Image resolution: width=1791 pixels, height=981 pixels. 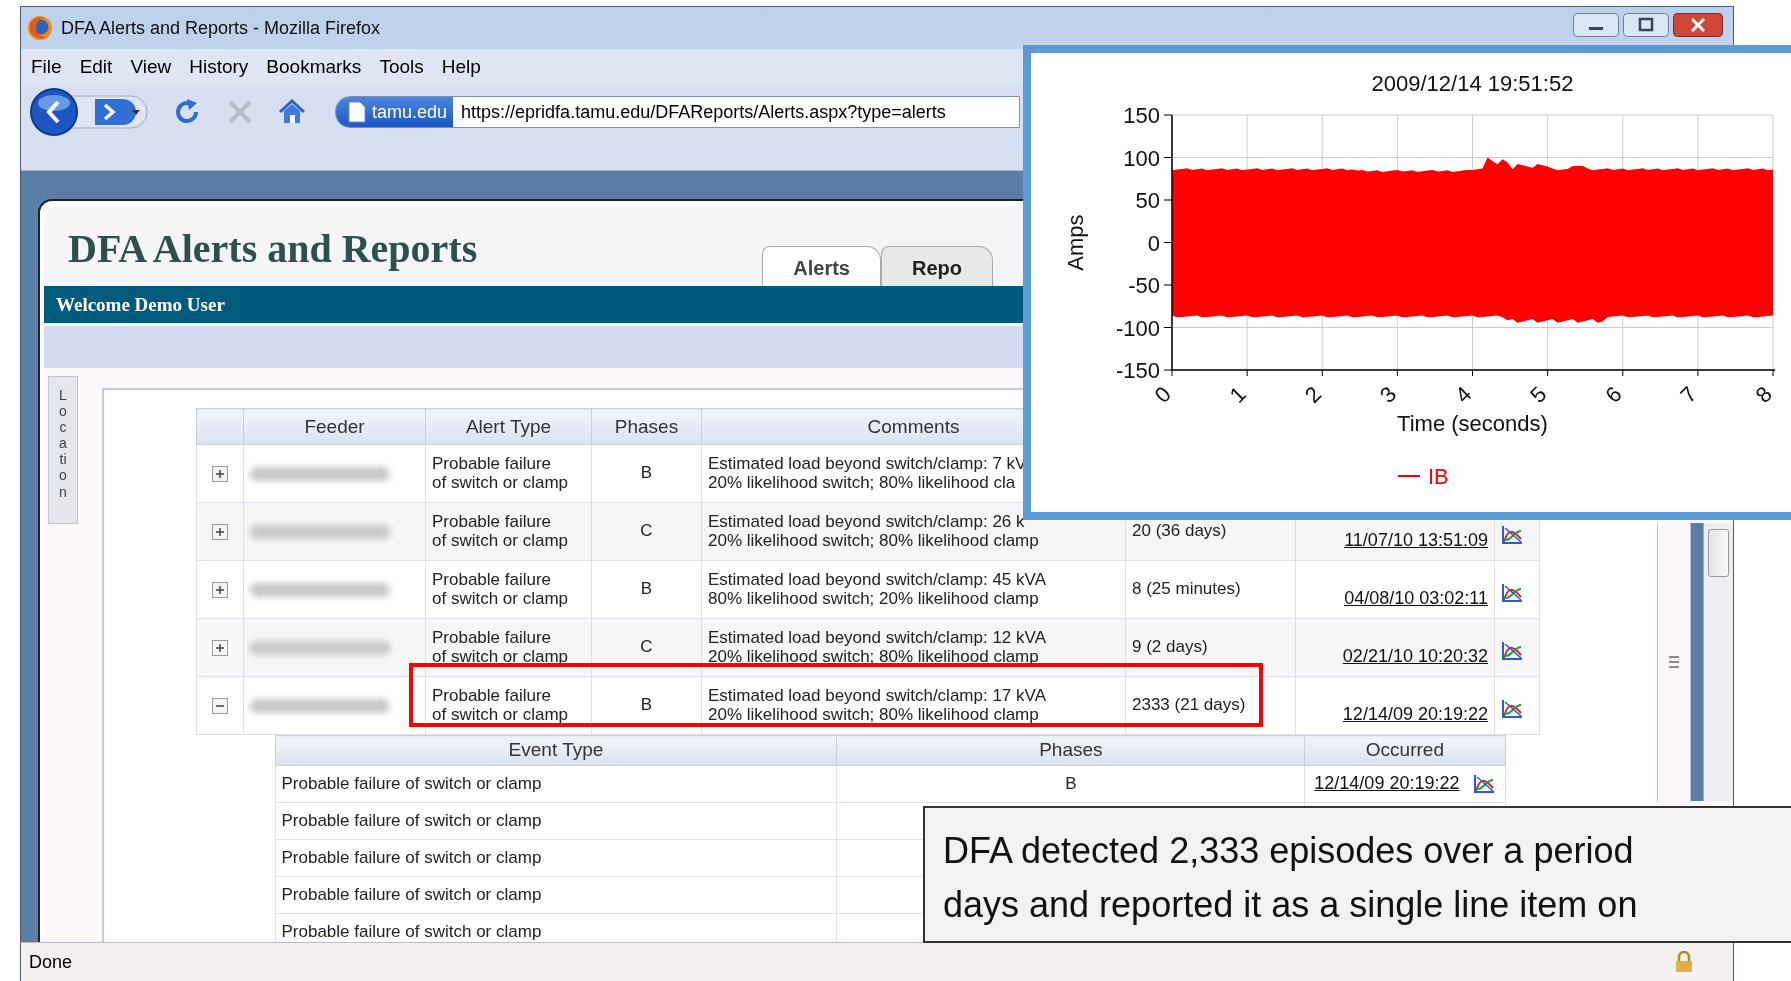 I want to click on globe-icon, so click(x=40, y=28).